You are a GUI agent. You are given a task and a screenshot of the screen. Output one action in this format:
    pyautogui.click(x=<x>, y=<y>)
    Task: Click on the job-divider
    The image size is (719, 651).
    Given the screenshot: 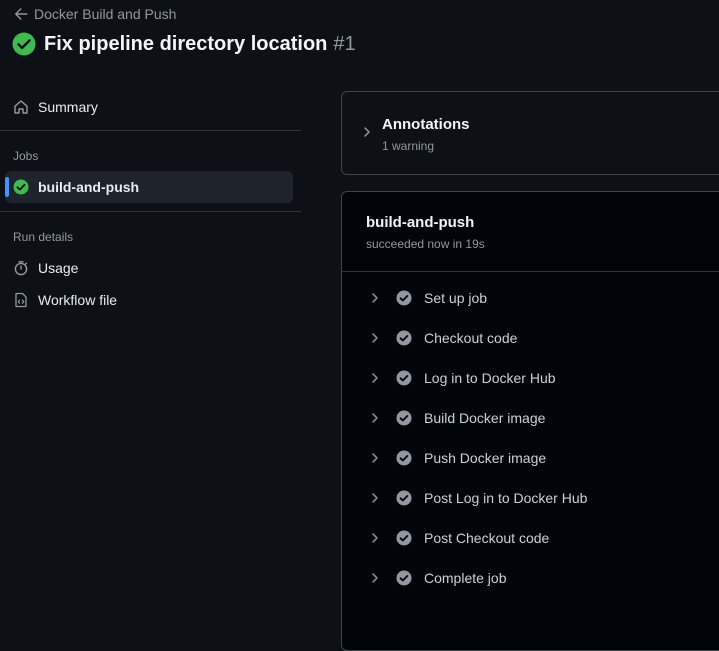 What is the action you would take?
    pyautogui.click(x=530, y=271)
    